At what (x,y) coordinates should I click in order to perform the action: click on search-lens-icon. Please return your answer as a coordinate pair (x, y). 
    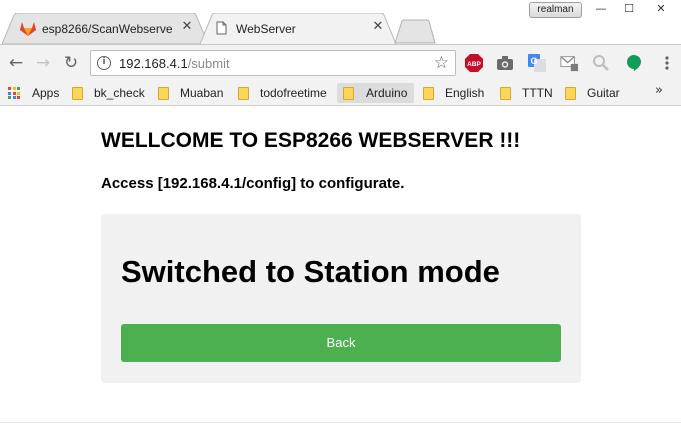
    Looking at the image, I should click on (601, 63).